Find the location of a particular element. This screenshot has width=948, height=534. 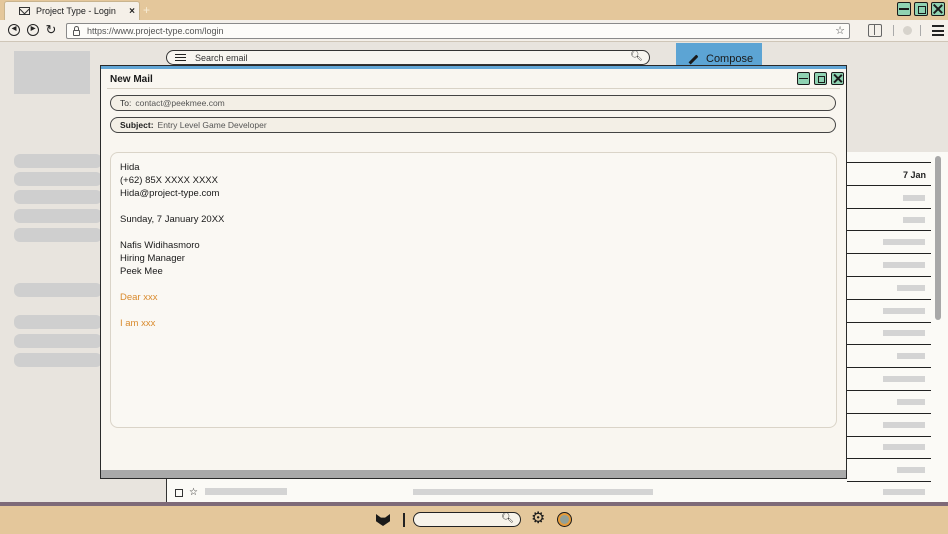

browser-maximize-button is located at coordinates (921, 9).